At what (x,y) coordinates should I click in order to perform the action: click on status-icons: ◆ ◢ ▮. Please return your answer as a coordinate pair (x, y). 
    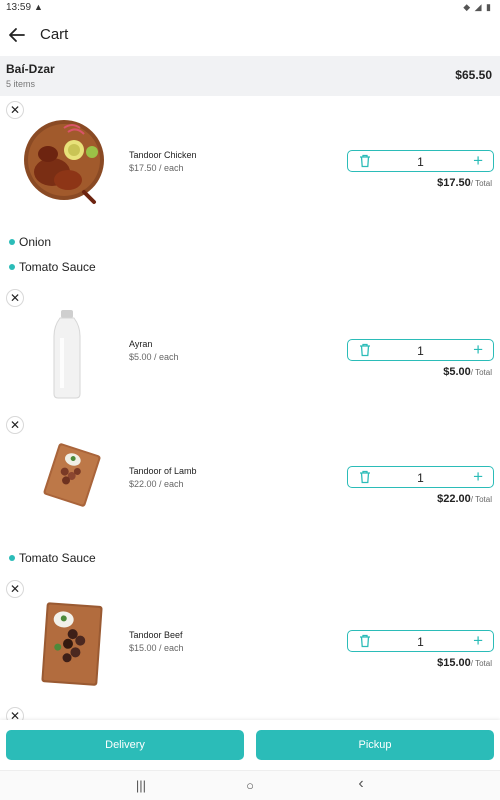
    Looking at the image, I should click on (477, 7).